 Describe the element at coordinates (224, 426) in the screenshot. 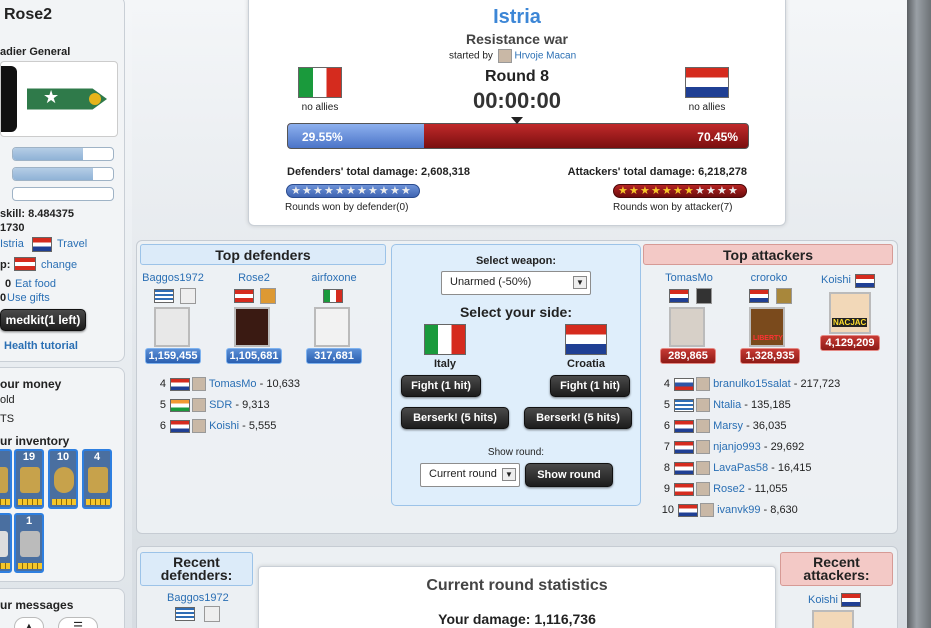

I see `player-link: Koishi` at that location.